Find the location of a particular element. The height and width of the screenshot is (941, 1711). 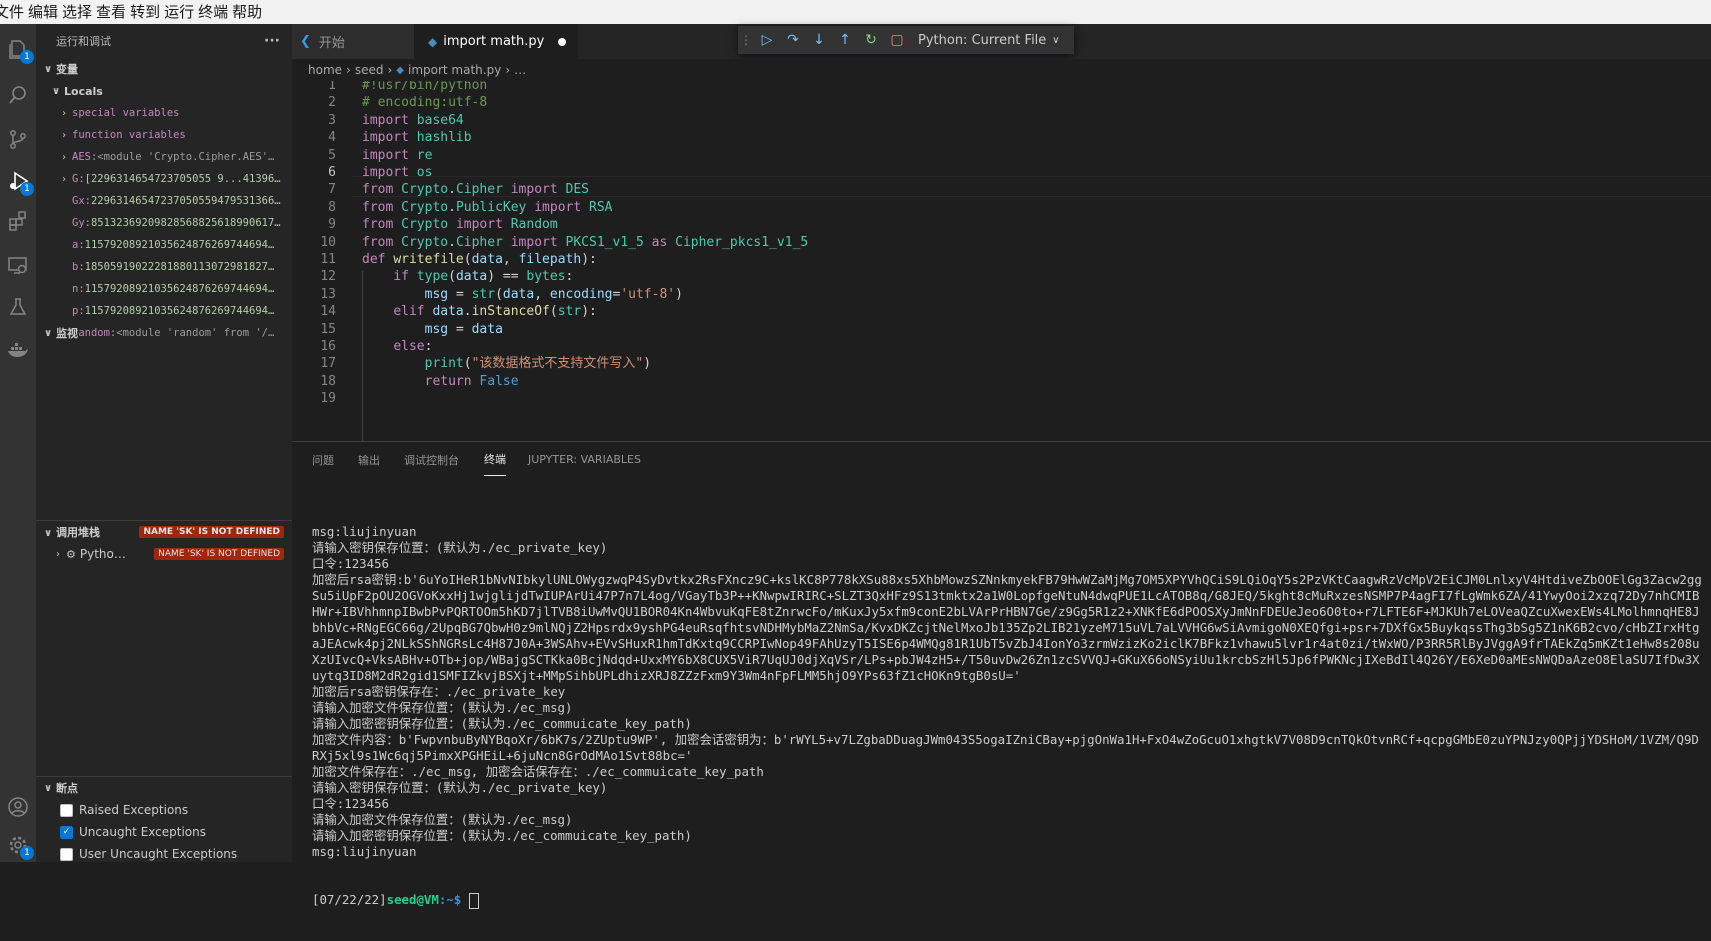

stop-icon: ▢ is located at coordinates (897, 40).